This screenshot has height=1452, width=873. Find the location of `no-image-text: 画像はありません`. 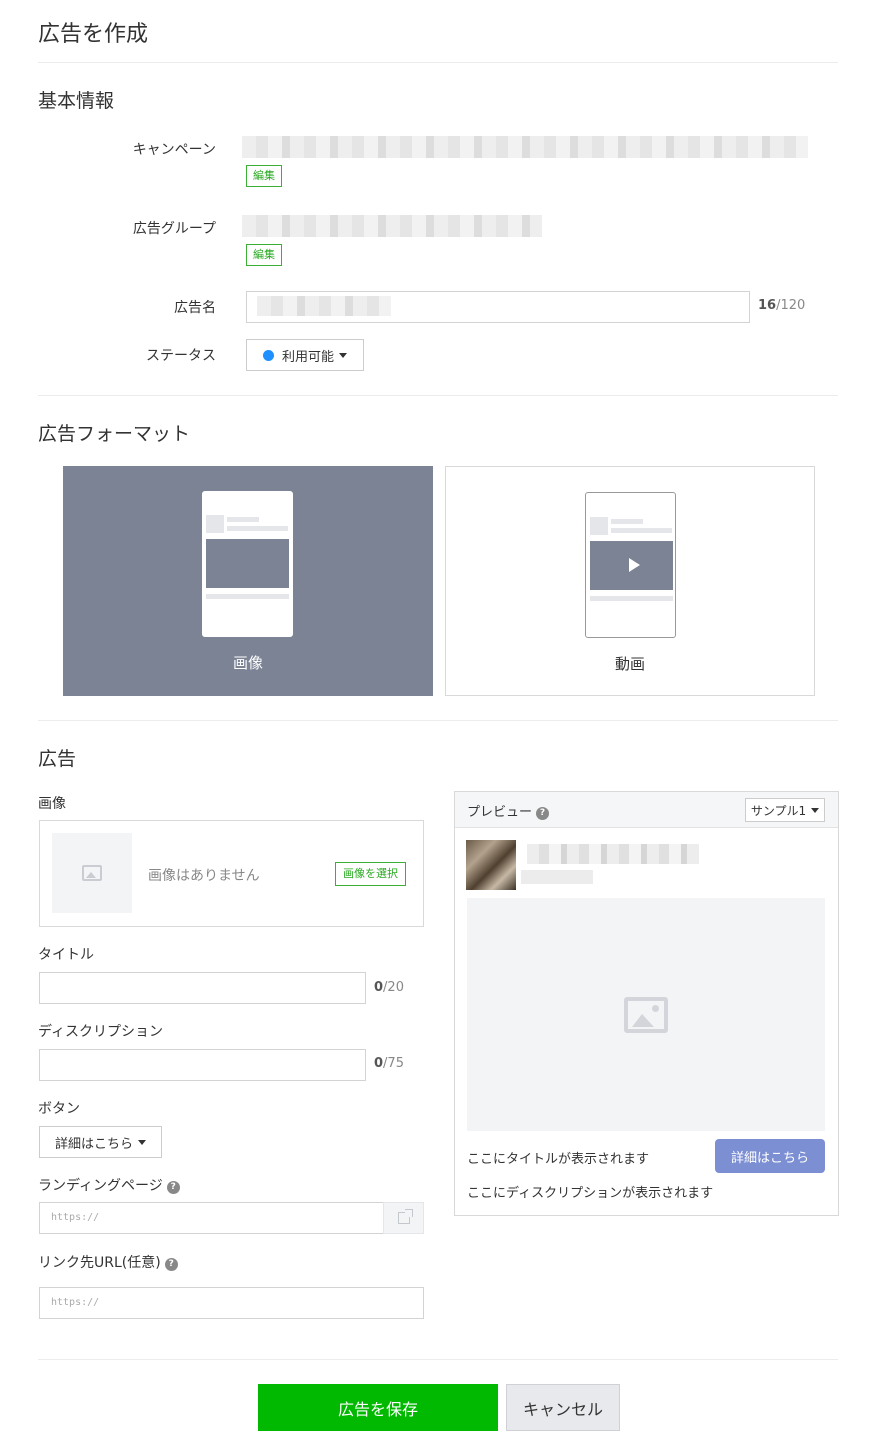

no-image-text: 画像はありません is located at coordinates (204, 876).